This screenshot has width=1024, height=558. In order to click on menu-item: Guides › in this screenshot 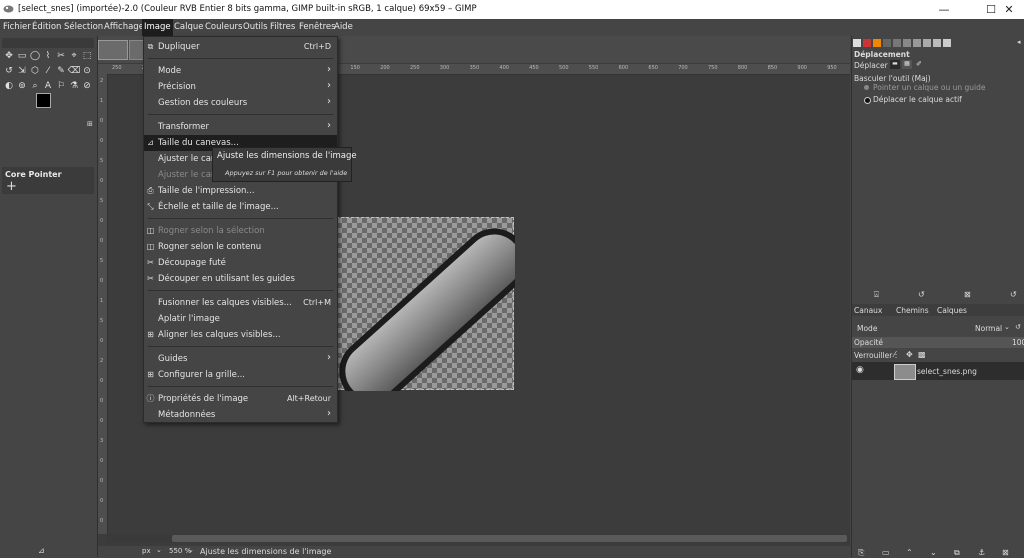, I will do `click(240, 359)`.